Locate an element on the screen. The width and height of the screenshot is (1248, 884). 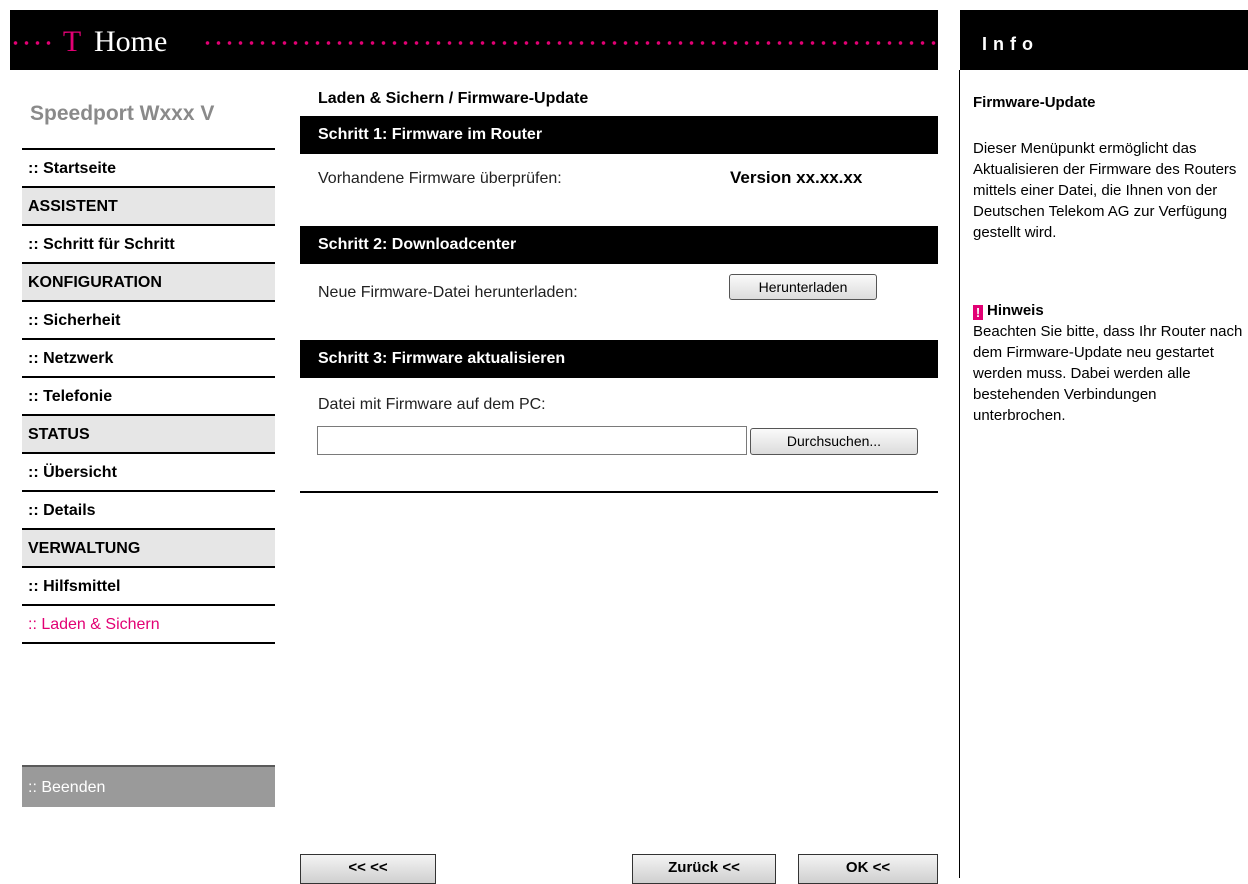
header-dots-right is located at coordinates (570, 43).